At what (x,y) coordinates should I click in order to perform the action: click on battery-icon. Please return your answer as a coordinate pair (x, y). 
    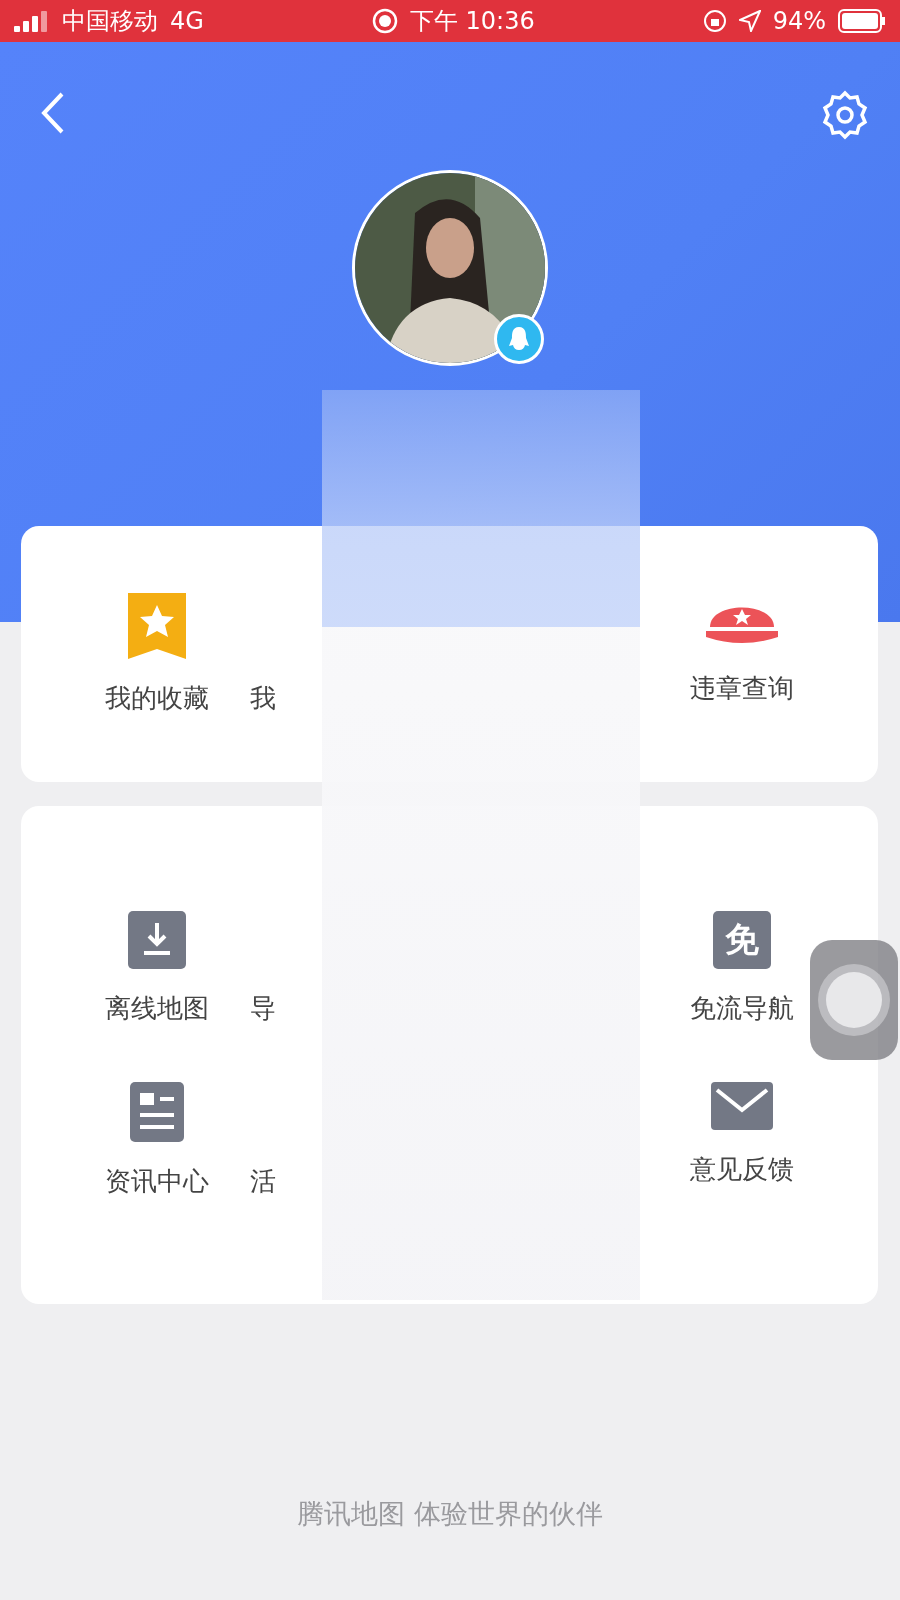
    Looking at the image, I should click on (862, 21).